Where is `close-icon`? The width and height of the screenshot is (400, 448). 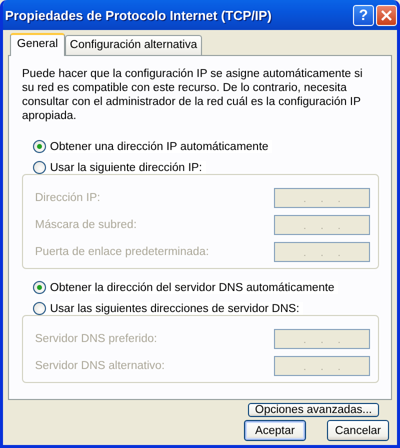 close-icon is located at coordinates (386, 15).